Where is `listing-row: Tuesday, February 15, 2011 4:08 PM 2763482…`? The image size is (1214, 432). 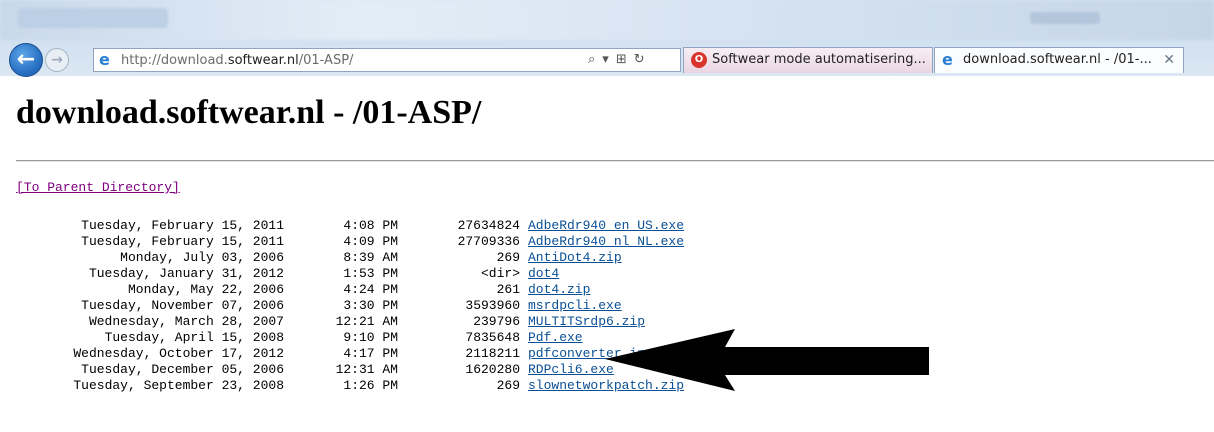
listing-row: Tuesday, February 15, 2011 4:08 PM 2763482… is located at coordinates (377, 226).